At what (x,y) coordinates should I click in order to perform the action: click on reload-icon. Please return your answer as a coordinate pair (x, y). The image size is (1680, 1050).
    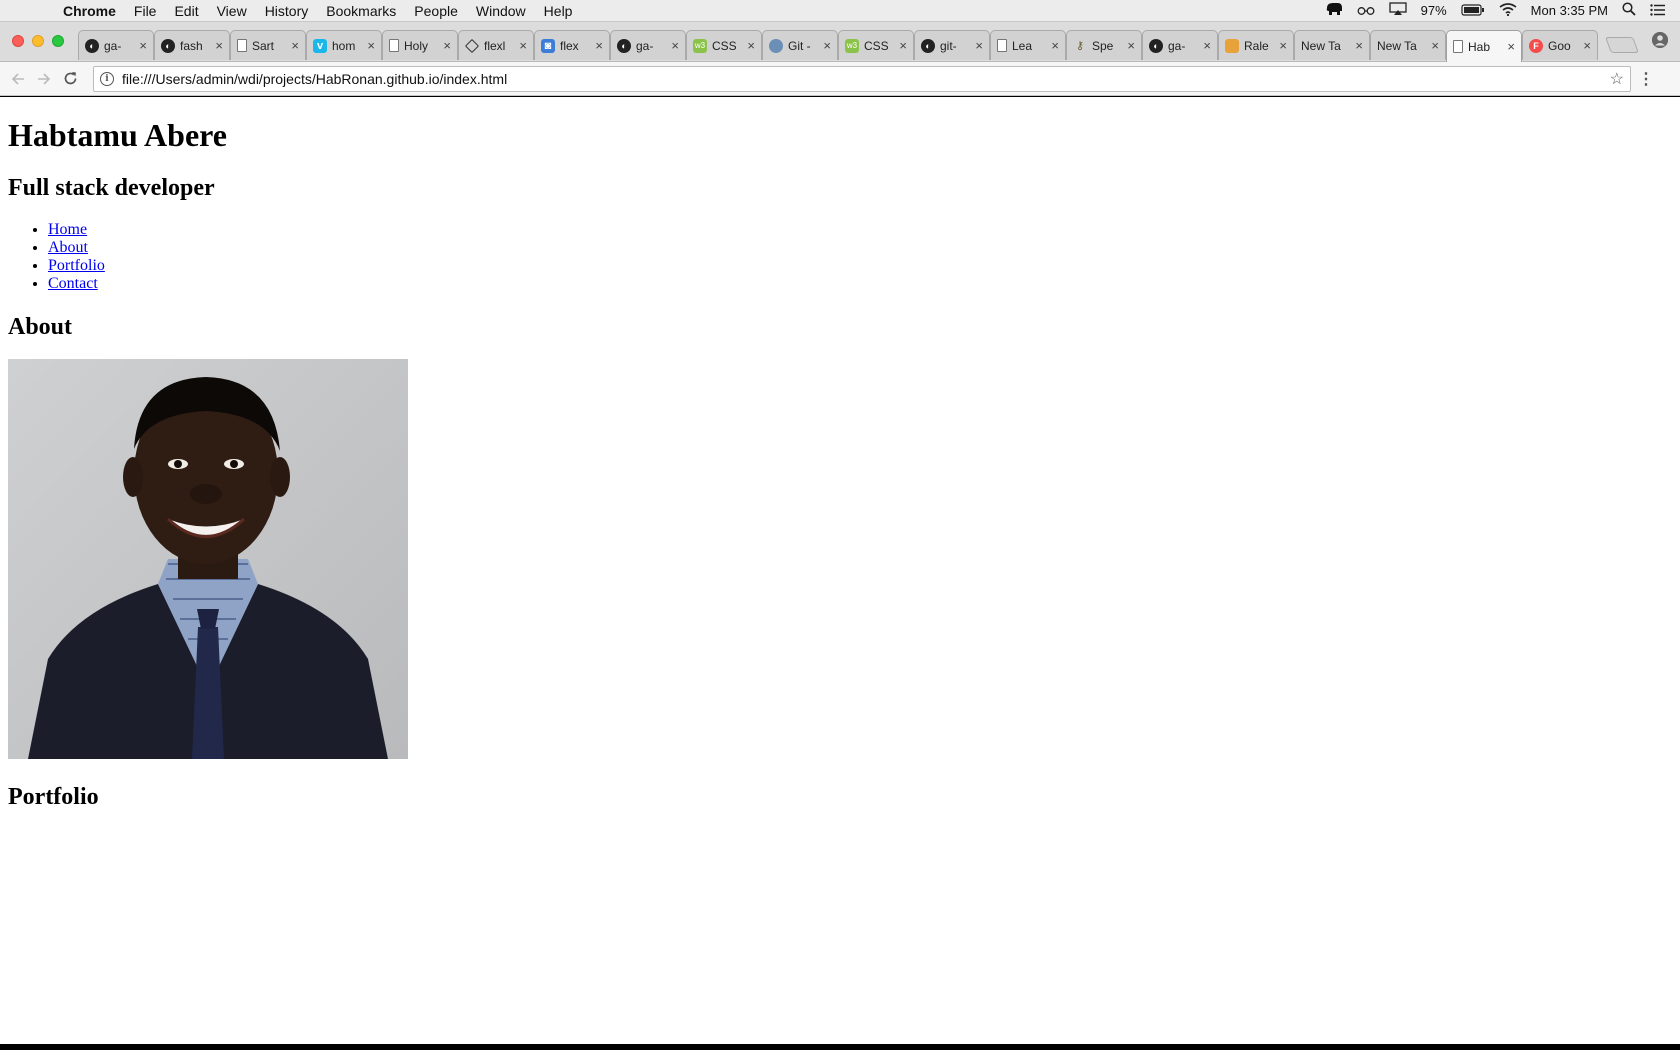
    Looking at the image, I should click on (70, 79).